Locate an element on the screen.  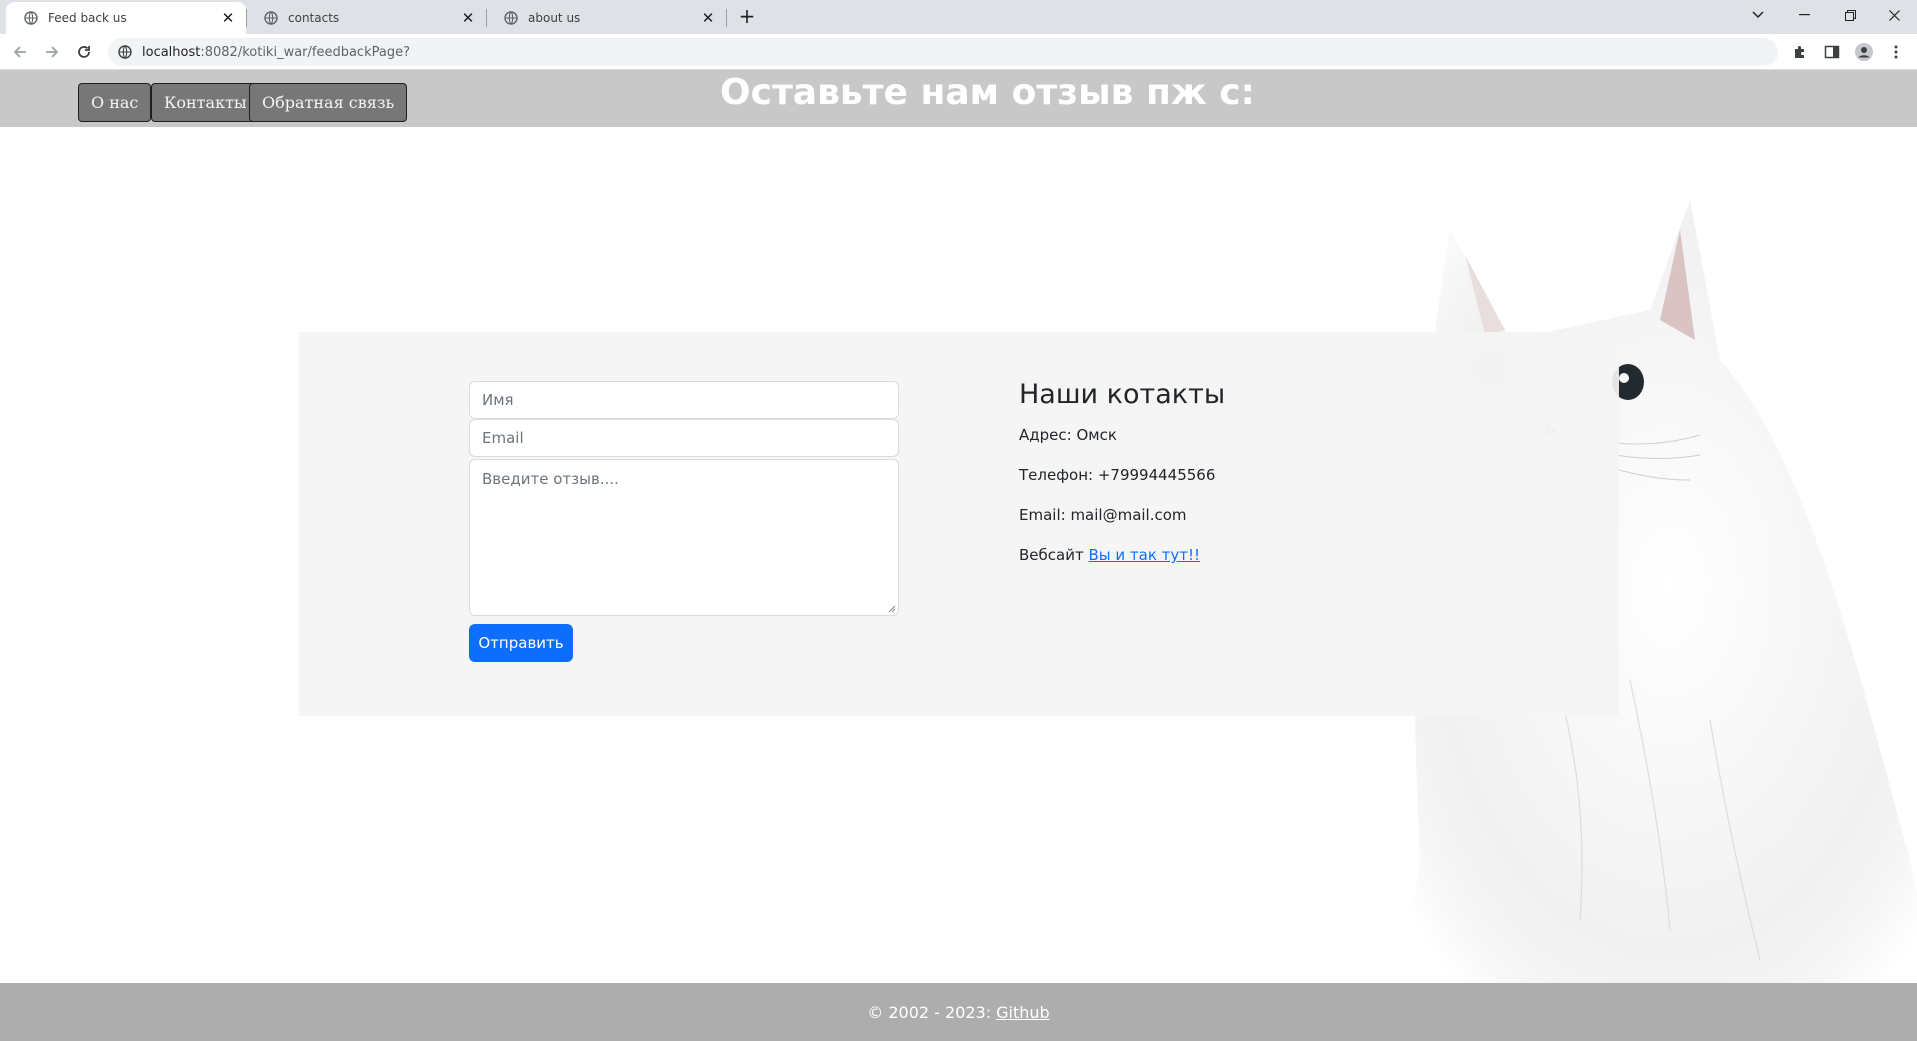
kebab-menu-icon is located at coordinates (1896, 52).